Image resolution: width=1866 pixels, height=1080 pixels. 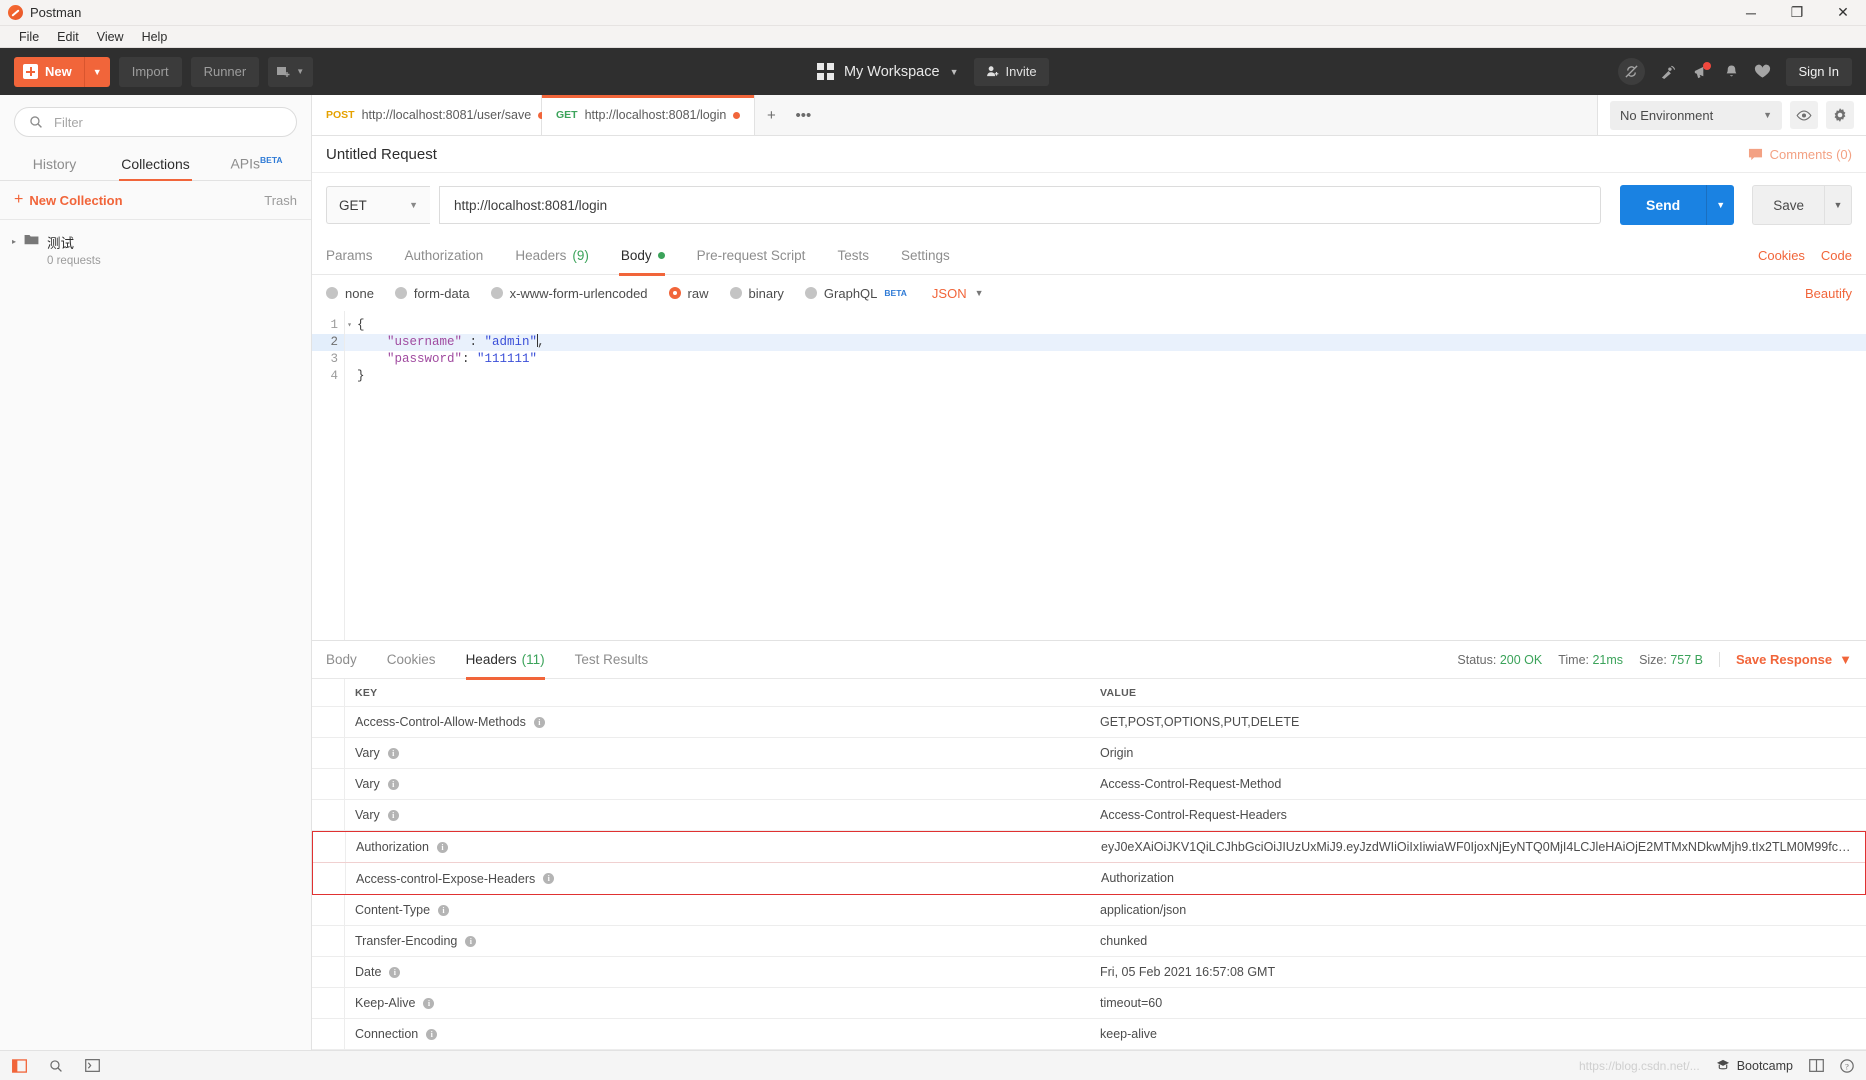 What do you see at coordinates (1828, 293) in the screenshot?
I see `beautify-button: Beautify` at bounding box center [1828, 293].